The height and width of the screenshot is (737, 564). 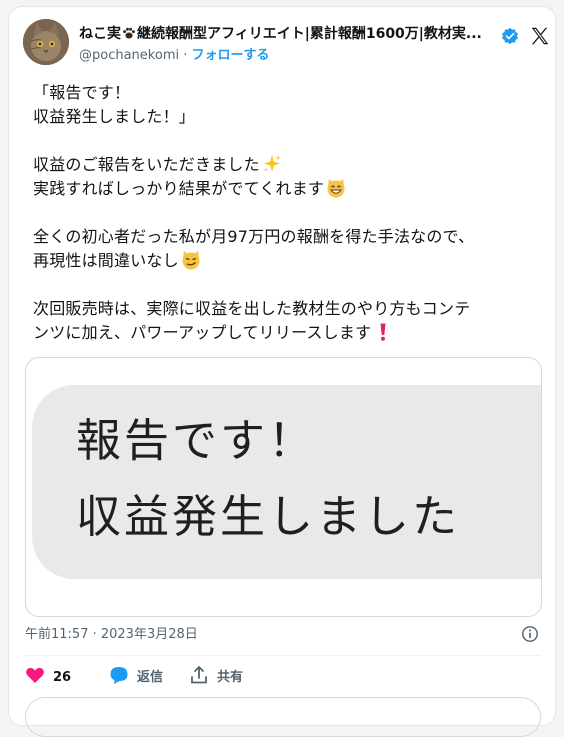 I want to click on avatar, so click(x=46, y=42).